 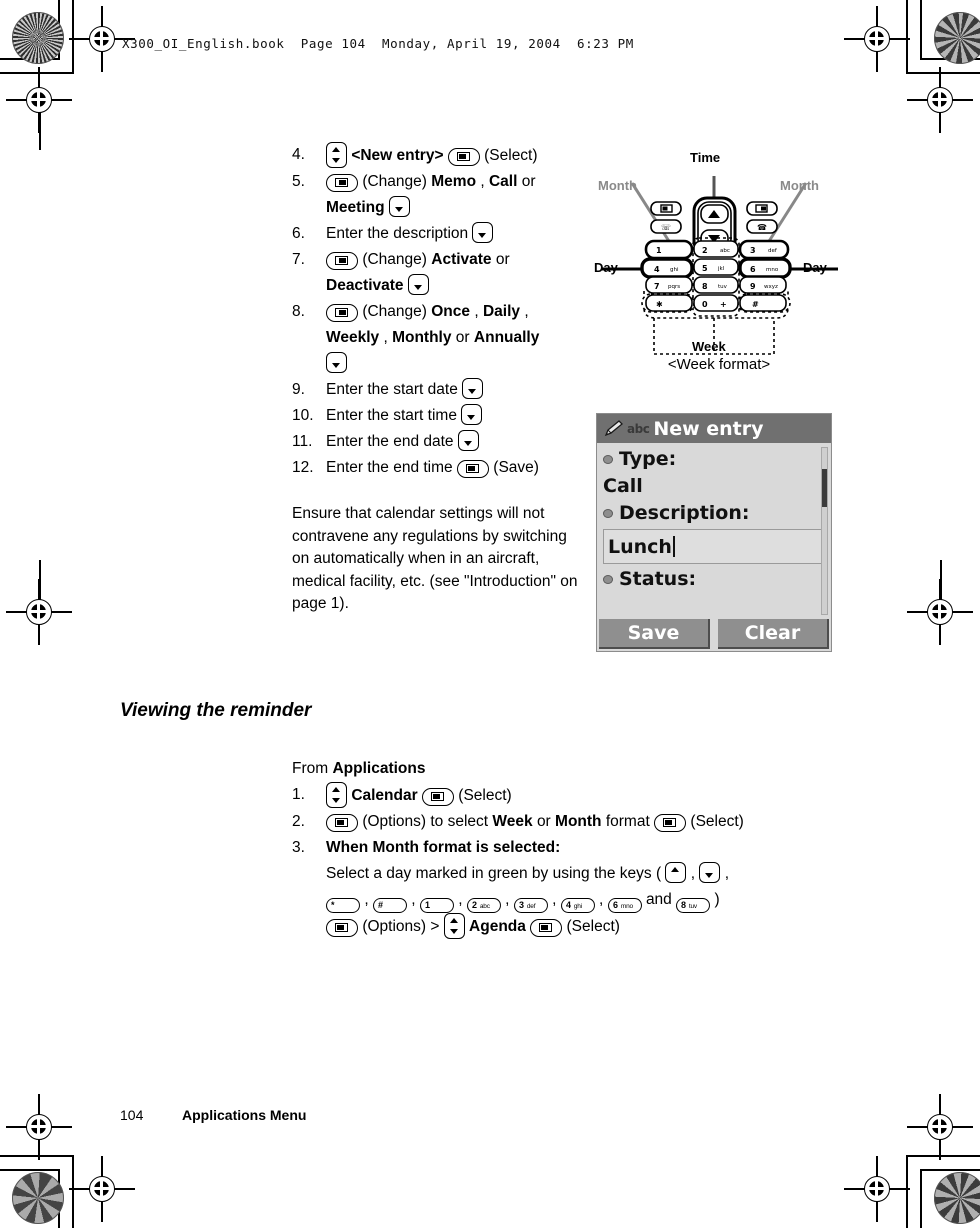 I want to click on intro-line: From Applications, so click(x=592, y=769).